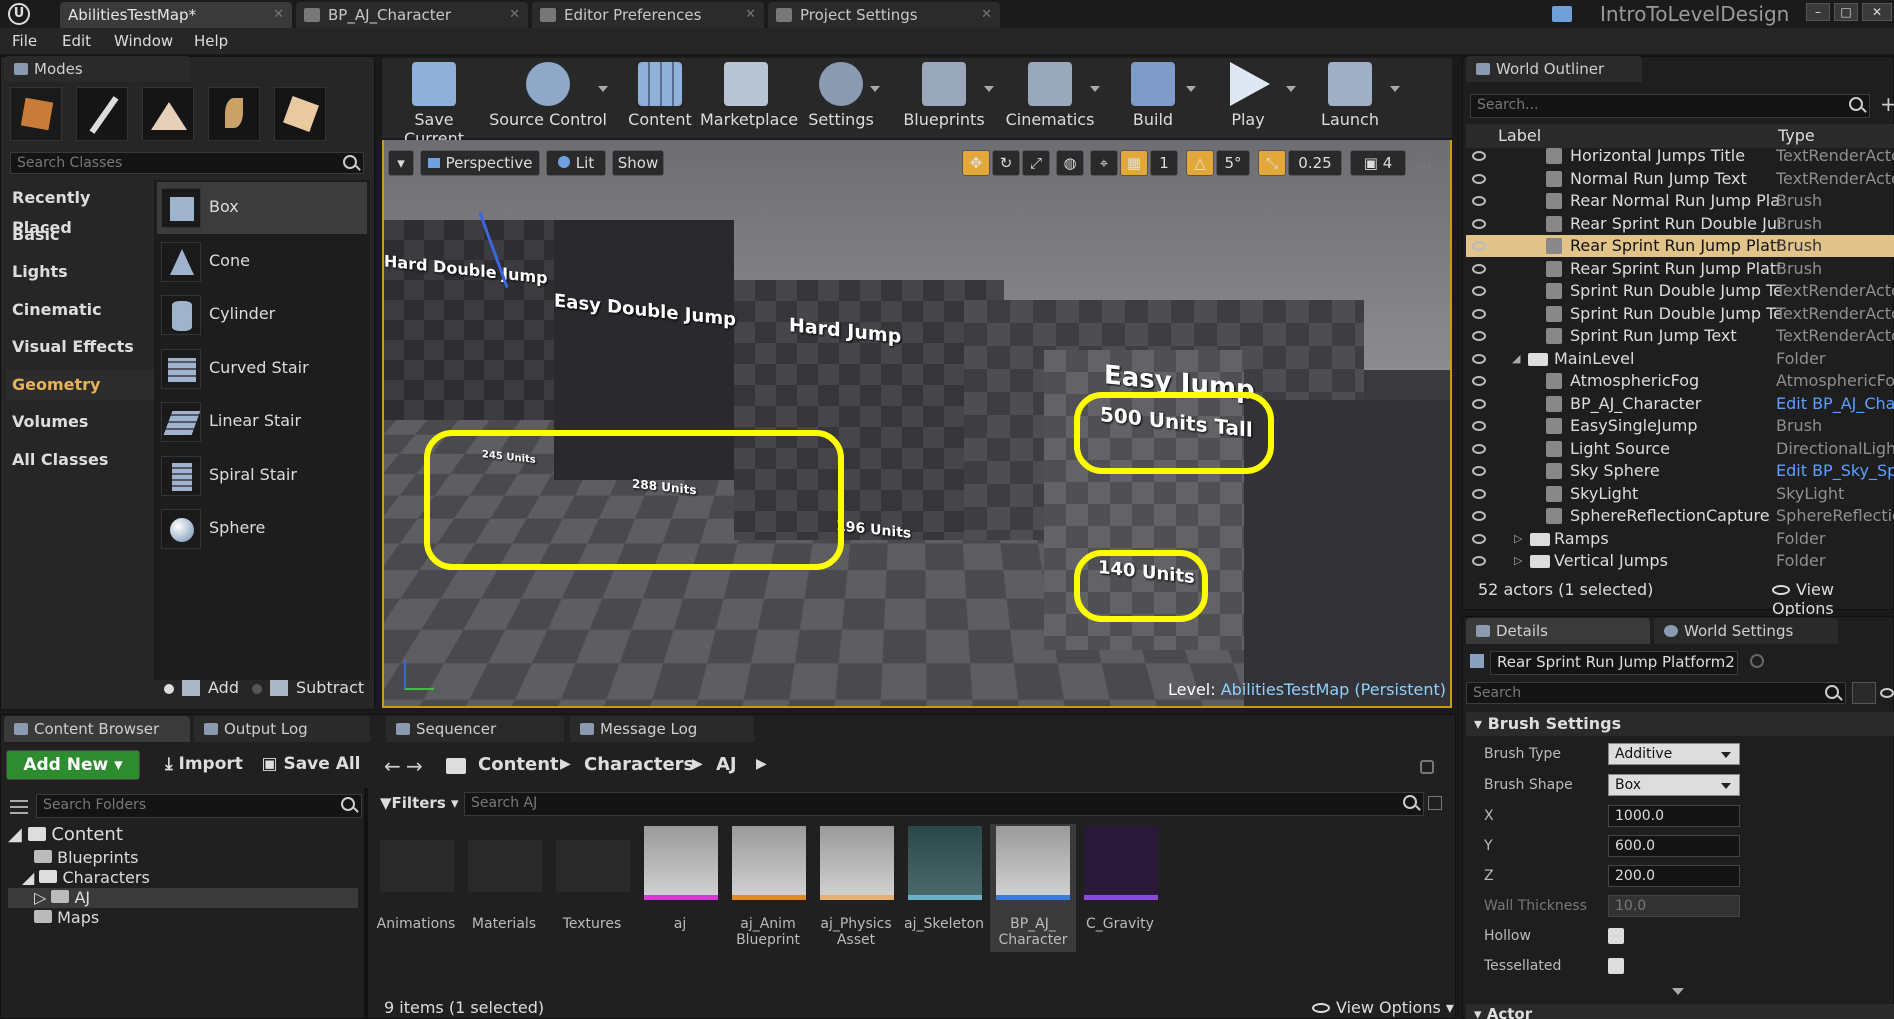 This screenshot has width=1894, height=1019. What do you see at coordinates (746, 97) in the screenshot?
I see `marketplace-button: Marketplace` at bounding box center [746, 97].